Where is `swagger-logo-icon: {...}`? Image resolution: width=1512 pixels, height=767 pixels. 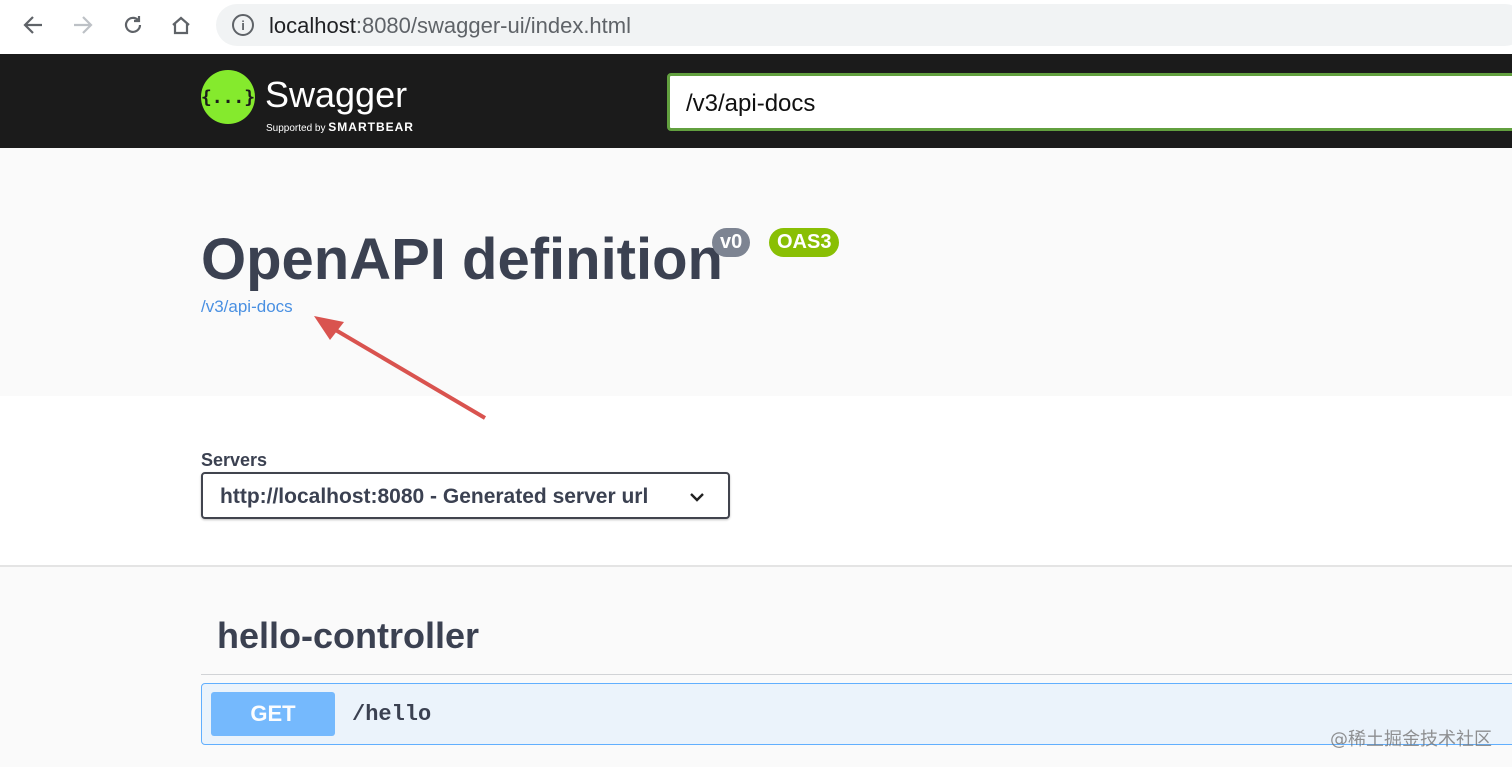
swagger-logo-icon: {...} is located at coordinates (228, 97).